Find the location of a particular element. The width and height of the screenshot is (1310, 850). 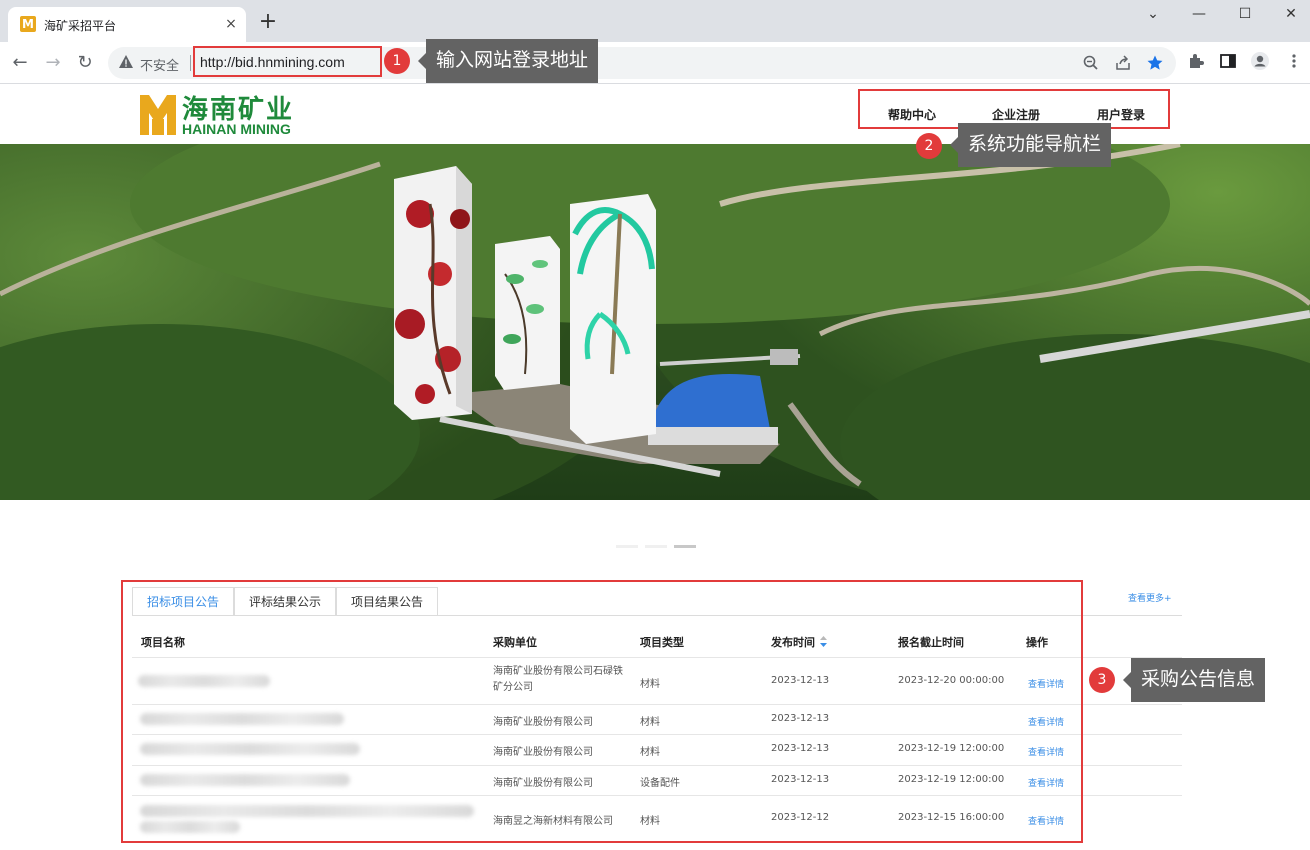

zoom-icon is located at coordinates (1091, 63).